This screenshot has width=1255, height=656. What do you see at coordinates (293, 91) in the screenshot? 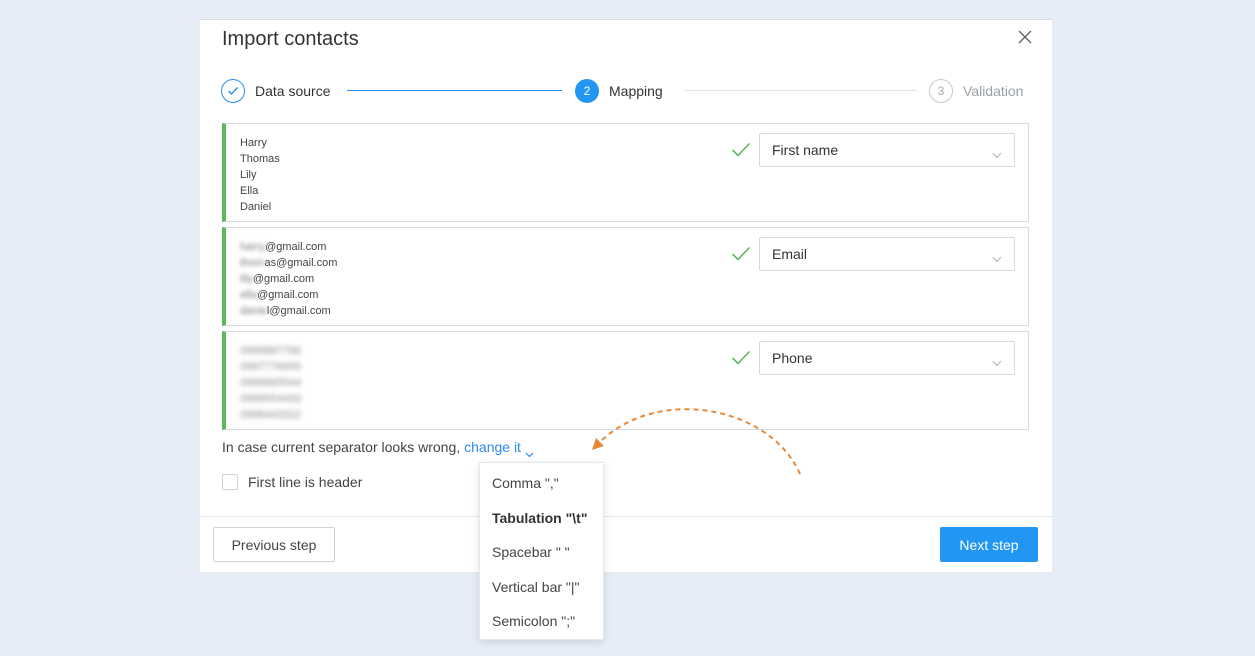
I see `step-label: Data source` at bounding box center [293, 91].